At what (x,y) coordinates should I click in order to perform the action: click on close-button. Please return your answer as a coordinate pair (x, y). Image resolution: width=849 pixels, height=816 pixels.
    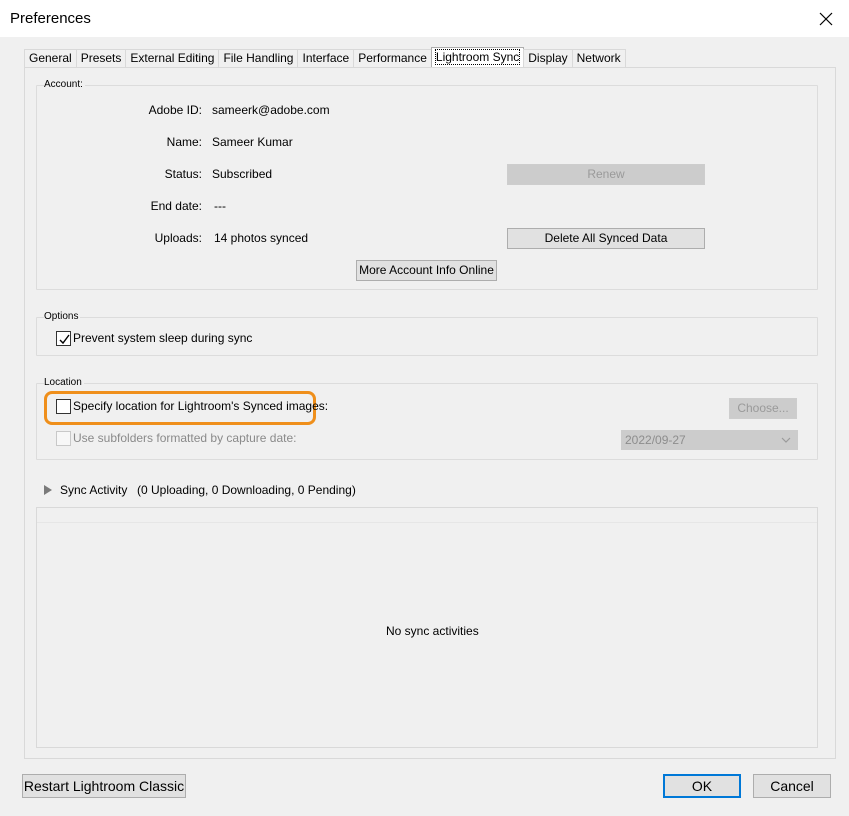
    Looking at the image, I should click on (826, 18).